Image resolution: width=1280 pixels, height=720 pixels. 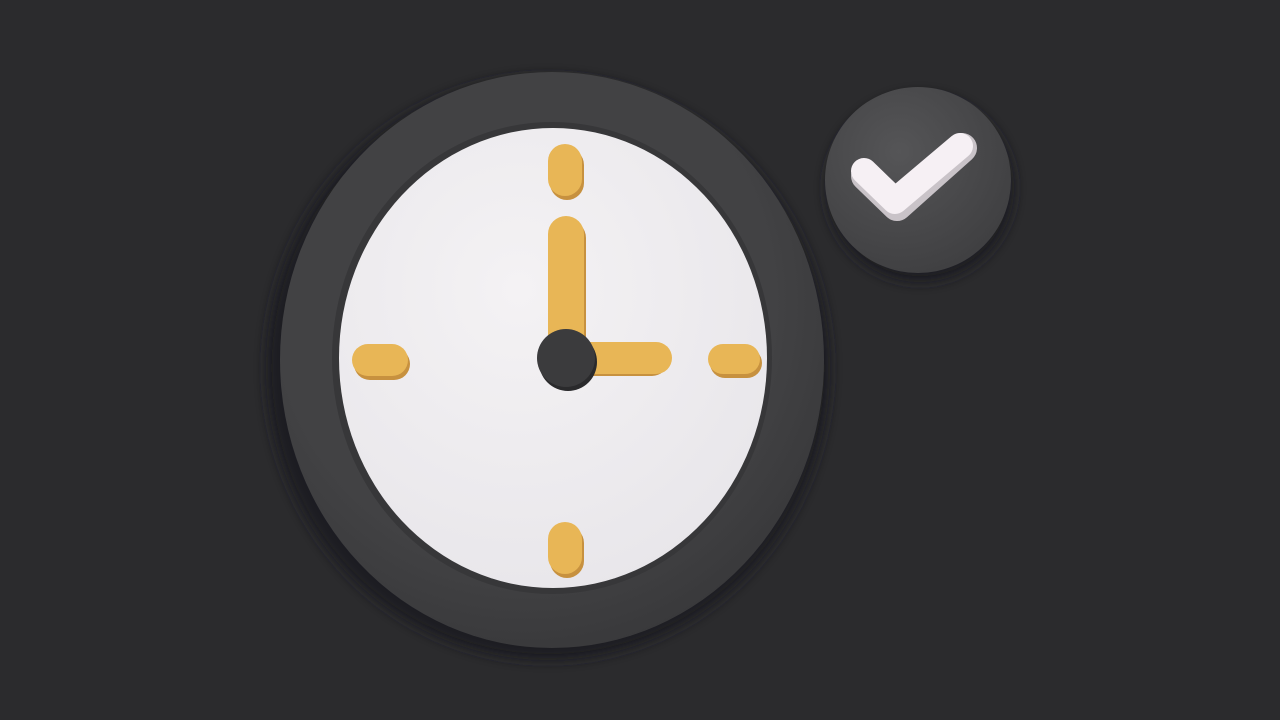 I want to click on hour-marker-9-body, so click(x=380, y=360).